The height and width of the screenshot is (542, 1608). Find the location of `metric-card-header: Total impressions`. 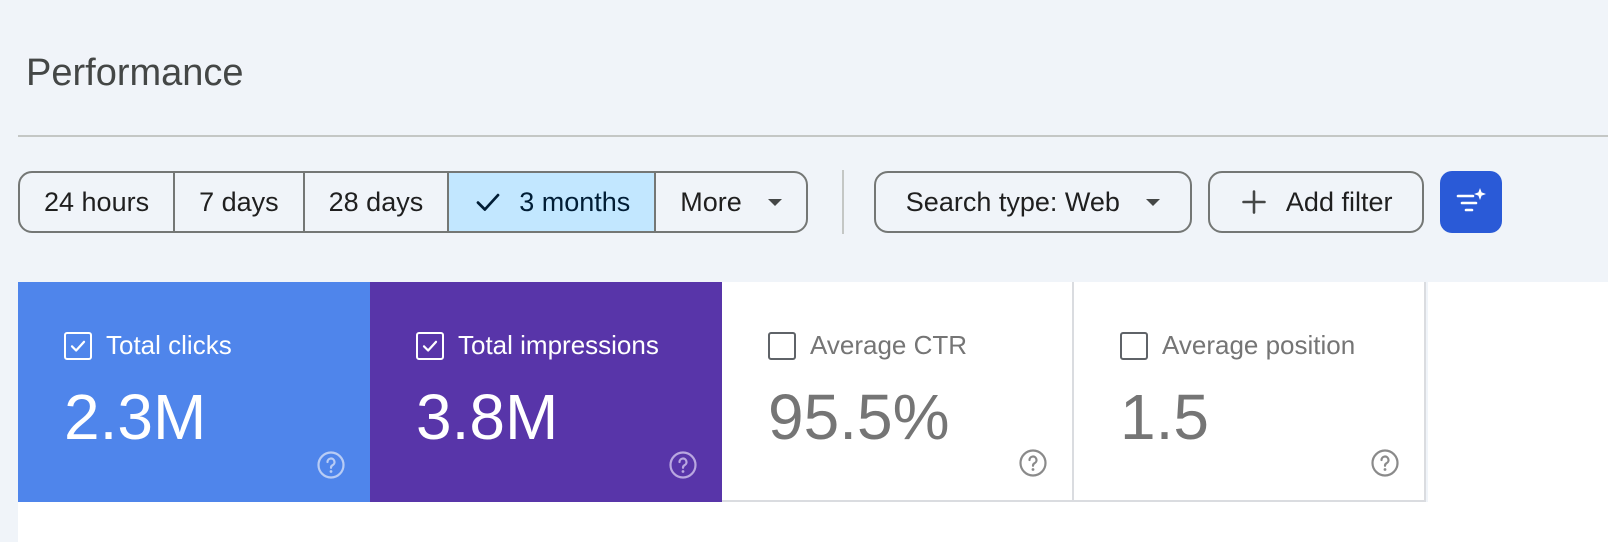

metric-card-header: Total impressions is located at coordinates (537, 345).